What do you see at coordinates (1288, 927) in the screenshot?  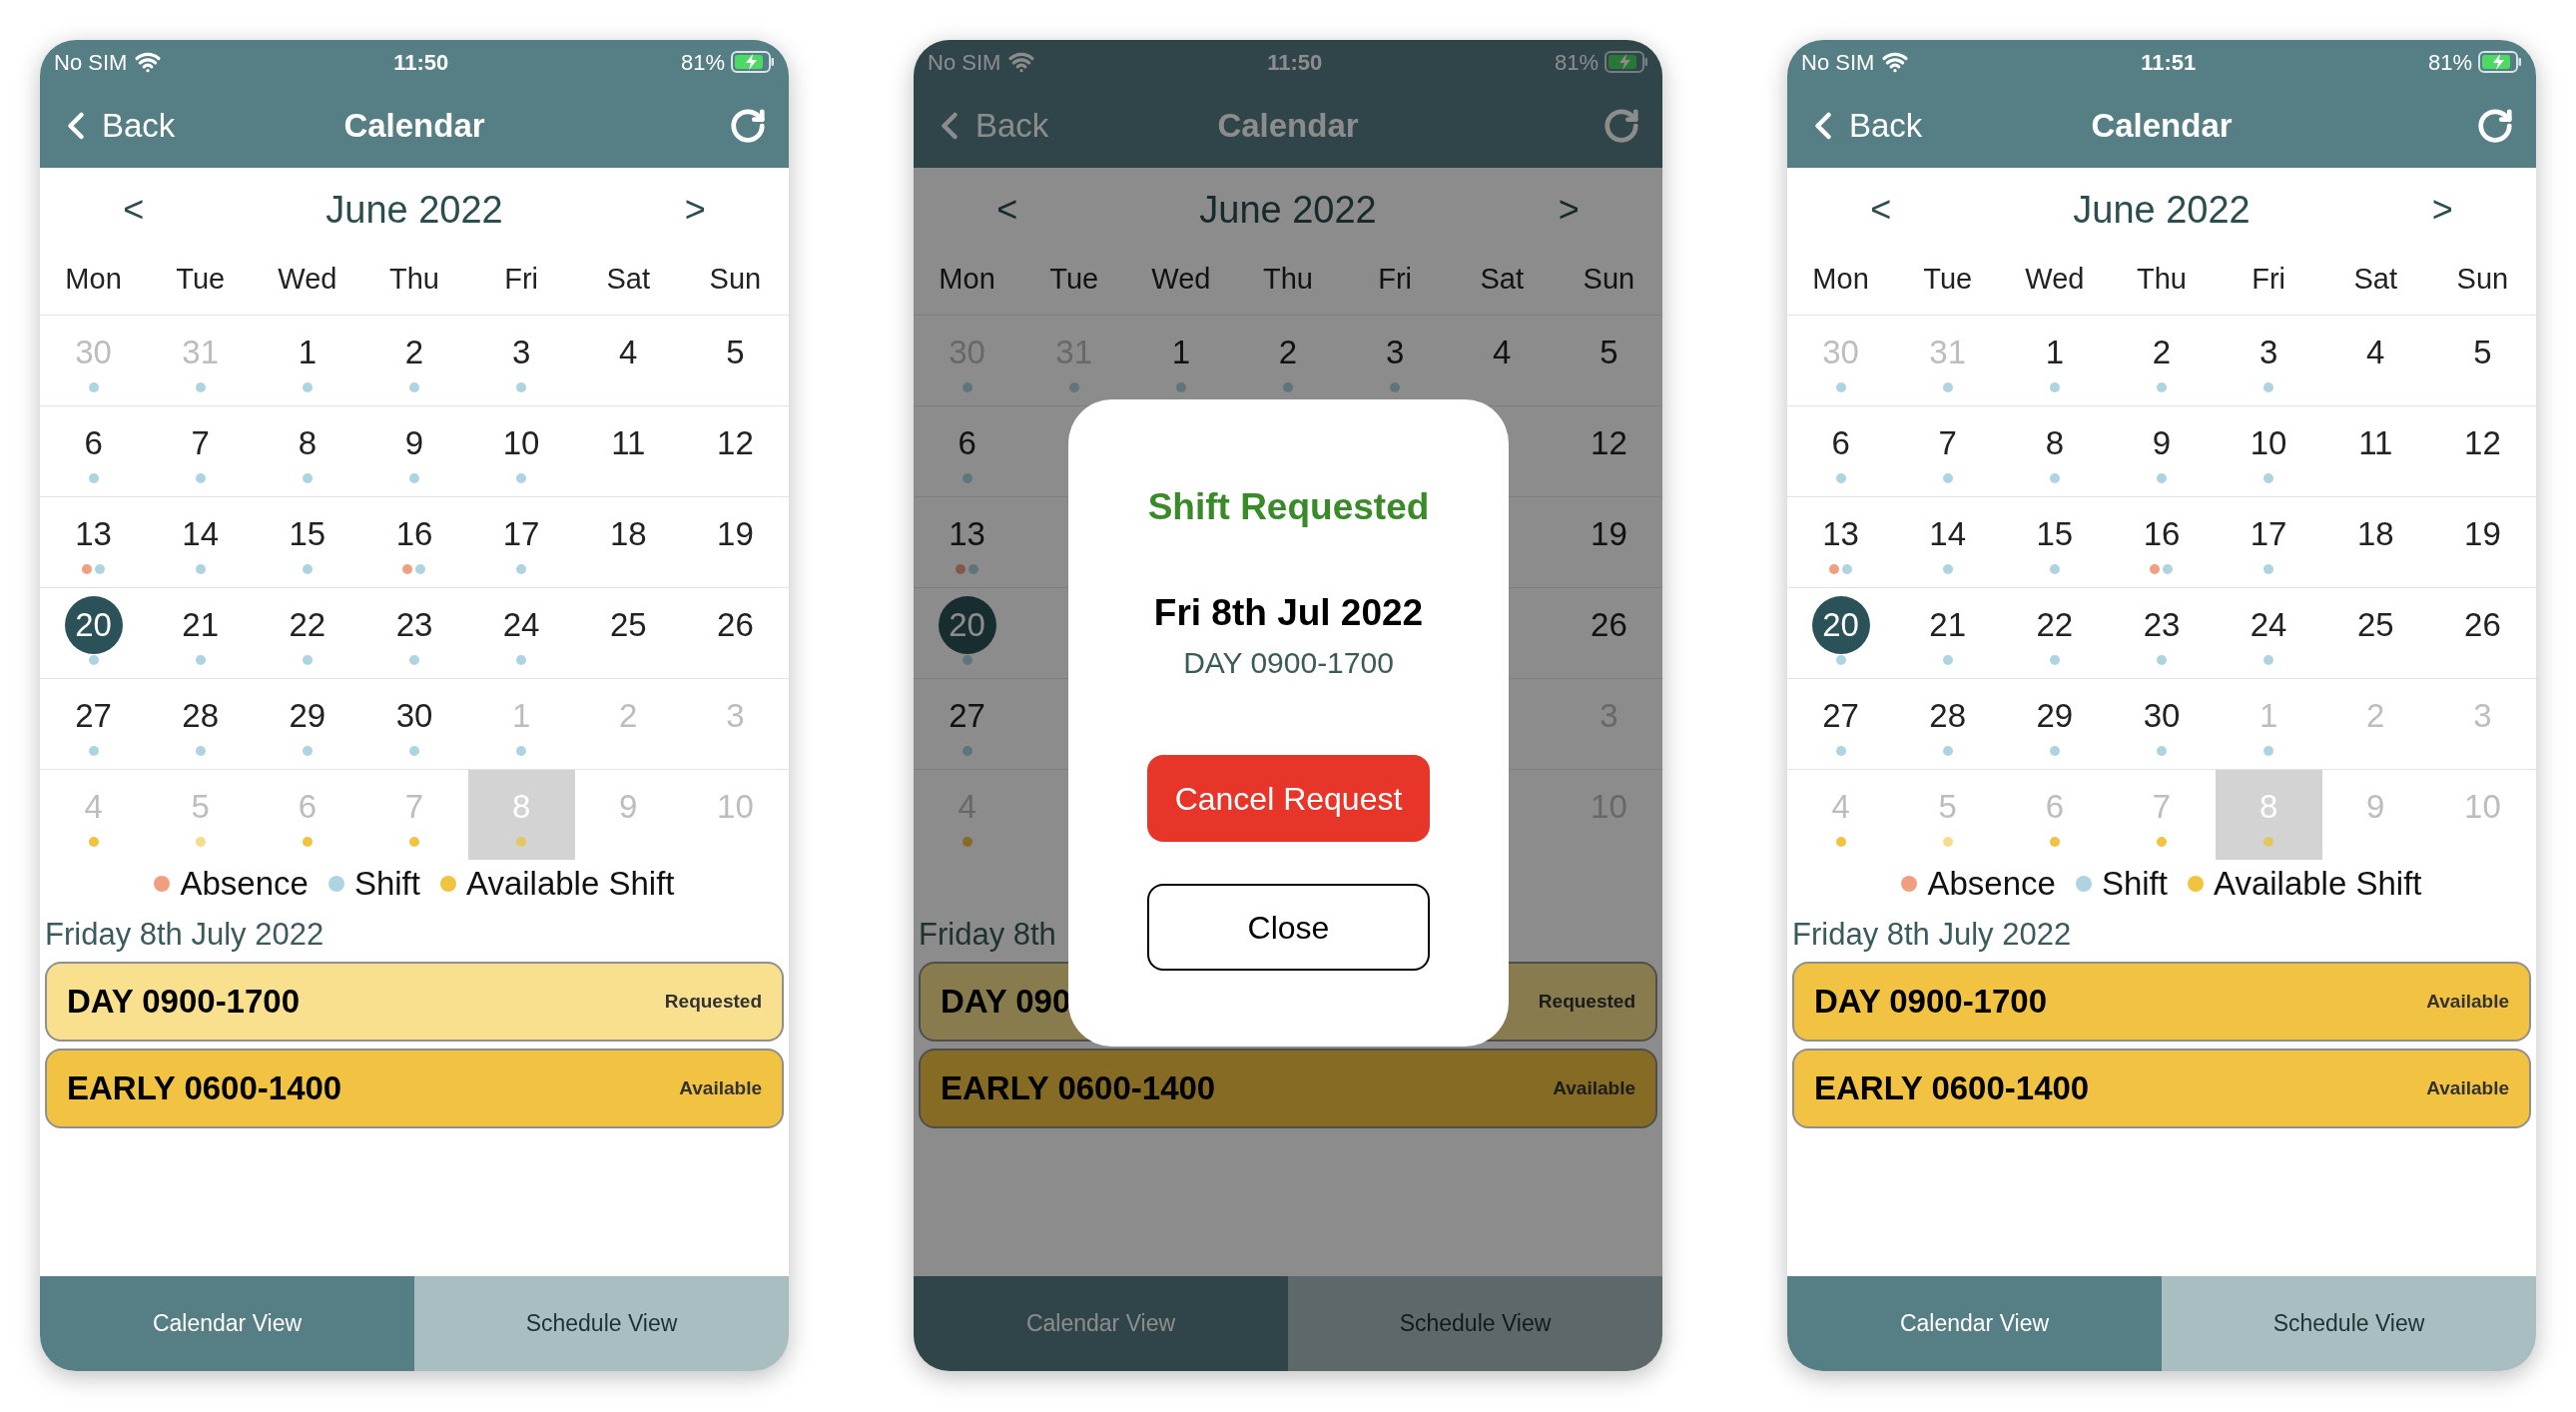 I see `close-button: Close` at bounding box center [1288, 927].